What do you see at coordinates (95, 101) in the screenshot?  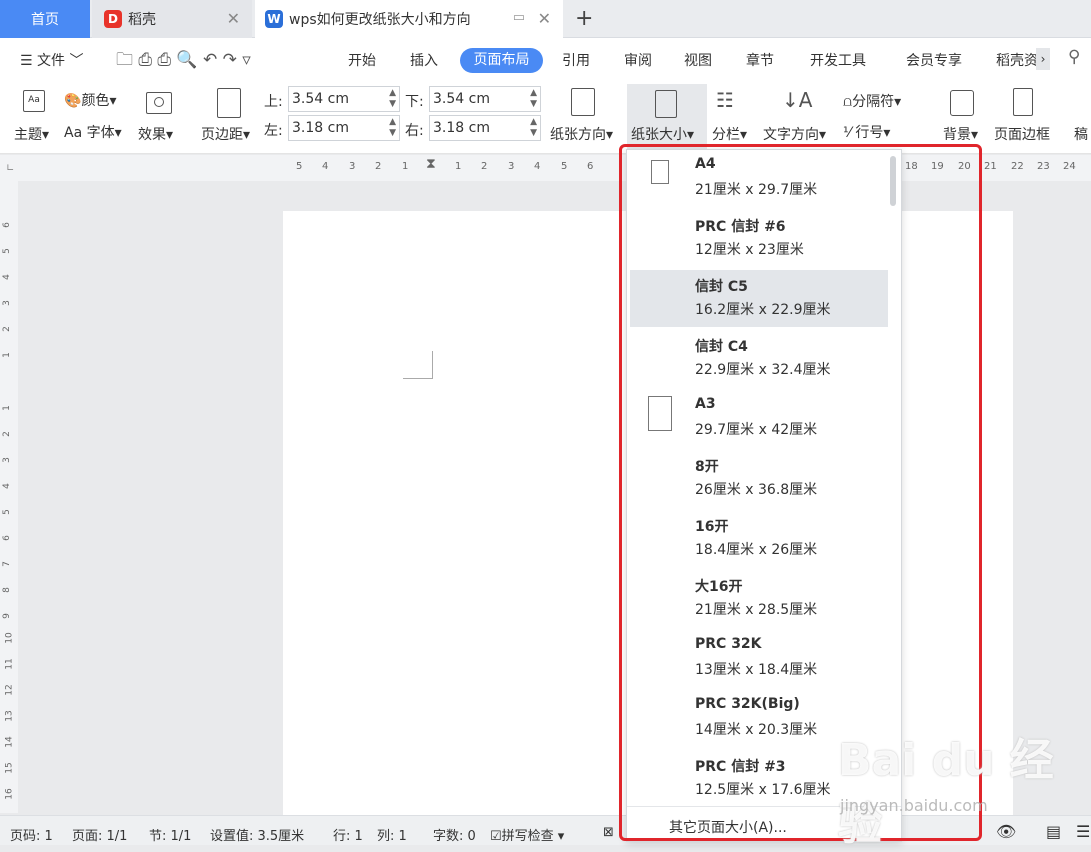 I see `color-label: 颜色` at bounding box center [95, 101].